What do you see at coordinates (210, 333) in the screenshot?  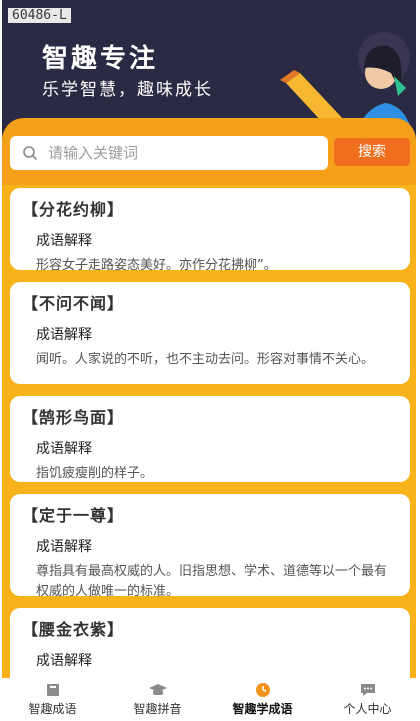 I see `idiom-card: 【不问不闻】 成语解释 闻听。人家说的不听，也不主动去问。形容对事情不关心。` at bounding box center [210, 333].